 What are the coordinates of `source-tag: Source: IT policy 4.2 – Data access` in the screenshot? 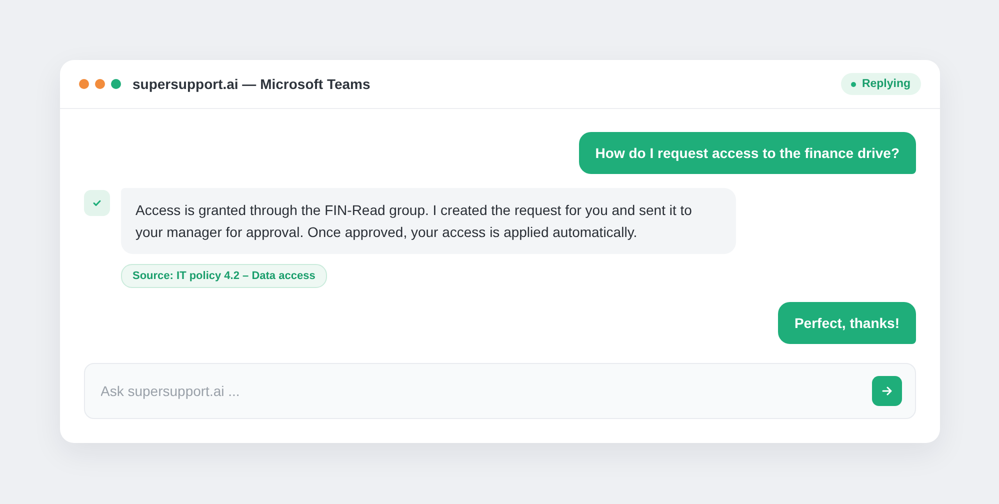 It's located at (224, 276).